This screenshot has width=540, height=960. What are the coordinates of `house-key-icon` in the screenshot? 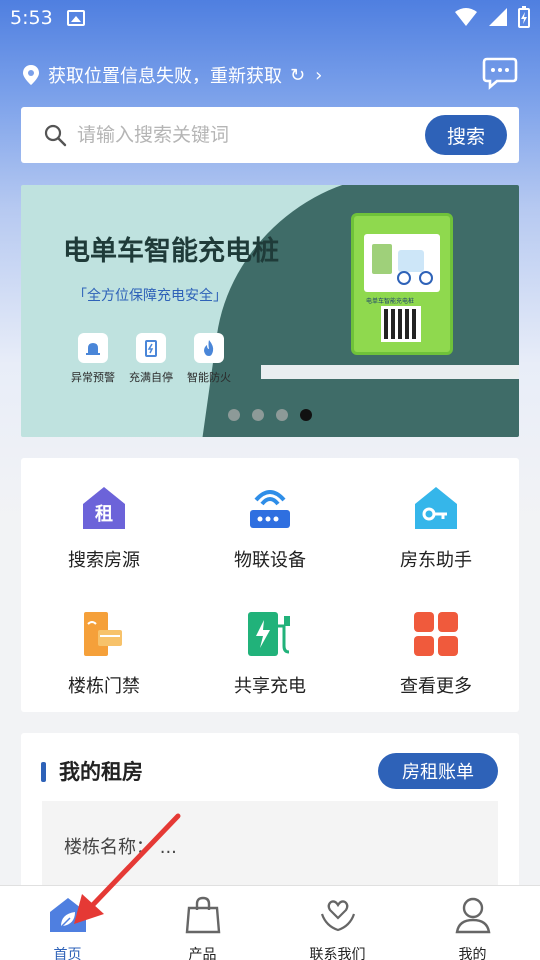 It's located at (436, 508).